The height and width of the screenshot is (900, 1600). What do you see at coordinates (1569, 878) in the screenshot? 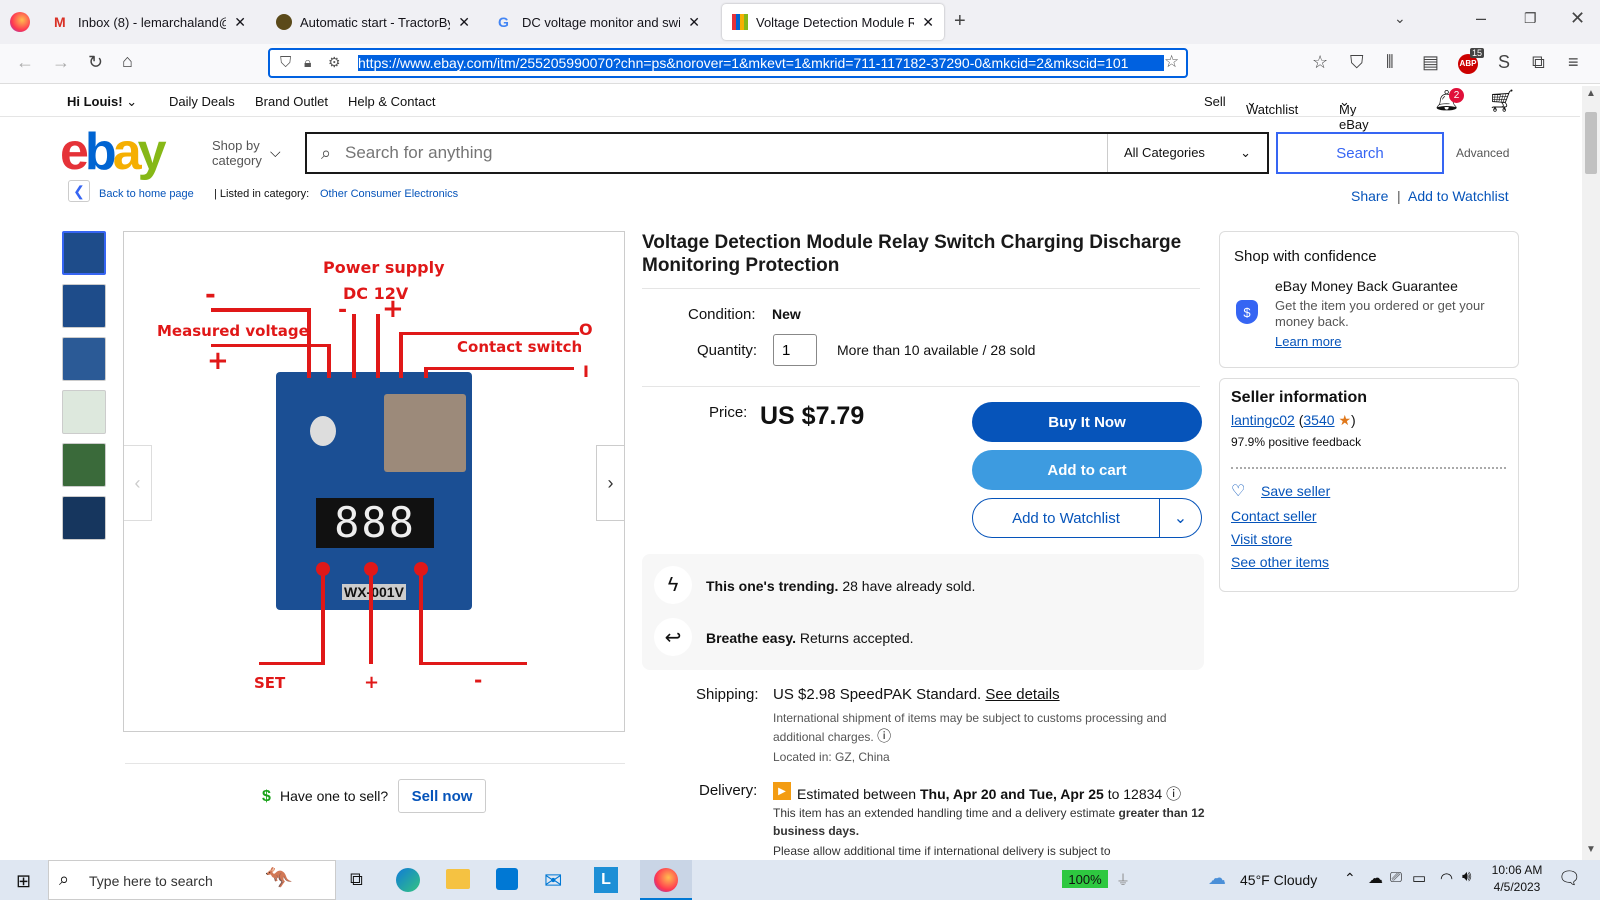
I see `notifications-icon: 🗨︎` at bounding box center [1569, 878].